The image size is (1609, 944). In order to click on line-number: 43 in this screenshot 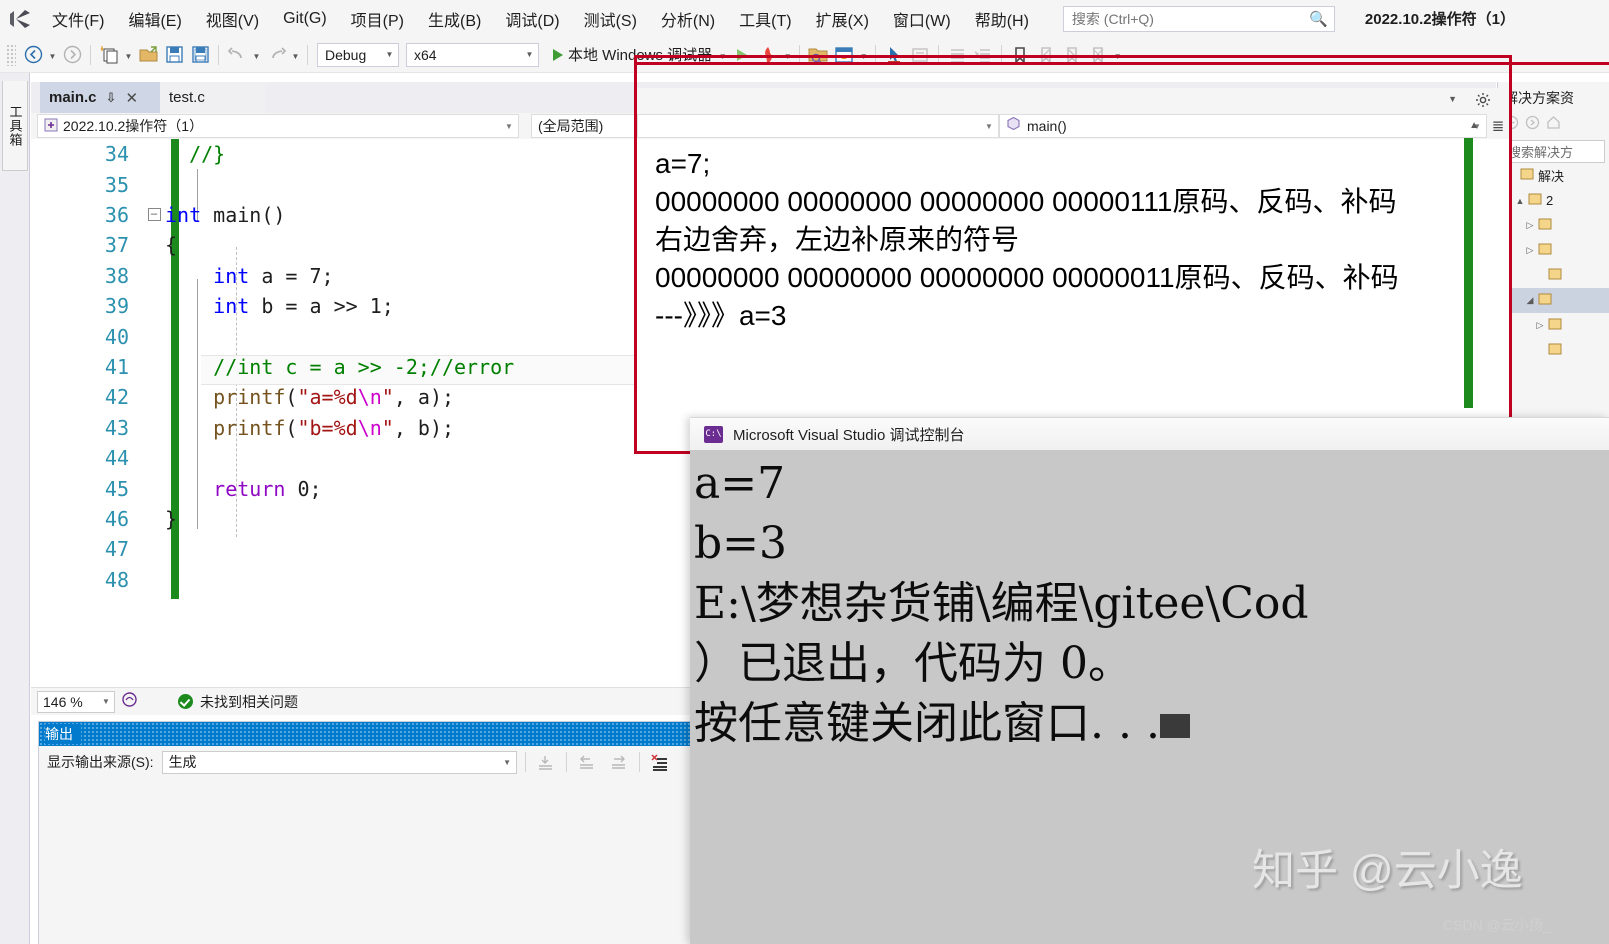, I will do `click(116, 427)`.